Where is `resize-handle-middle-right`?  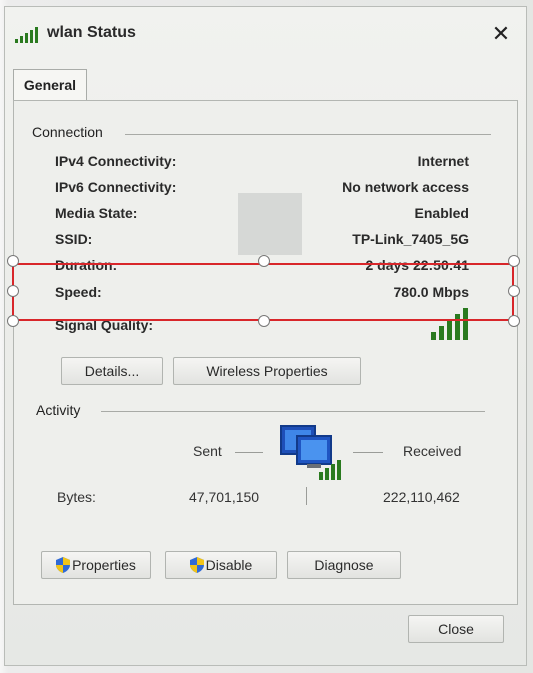 resize-handle-middle-right is located at coordinates (514, 291).